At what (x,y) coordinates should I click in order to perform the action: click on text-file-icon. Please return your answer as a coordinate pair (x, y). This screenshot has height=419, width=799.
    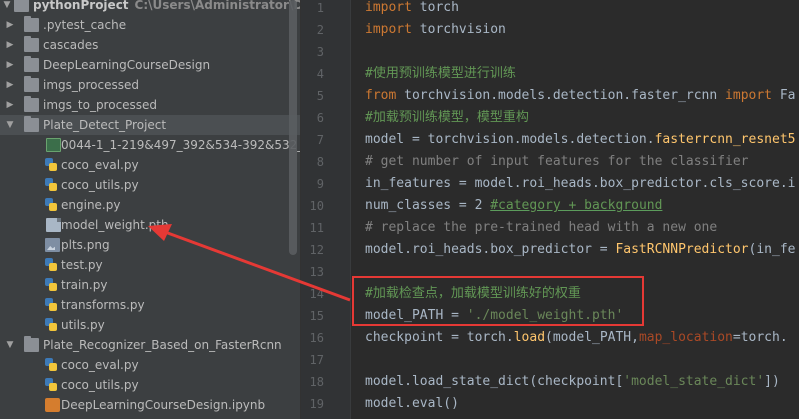
    Looking at the image, I should click on (53, 145).